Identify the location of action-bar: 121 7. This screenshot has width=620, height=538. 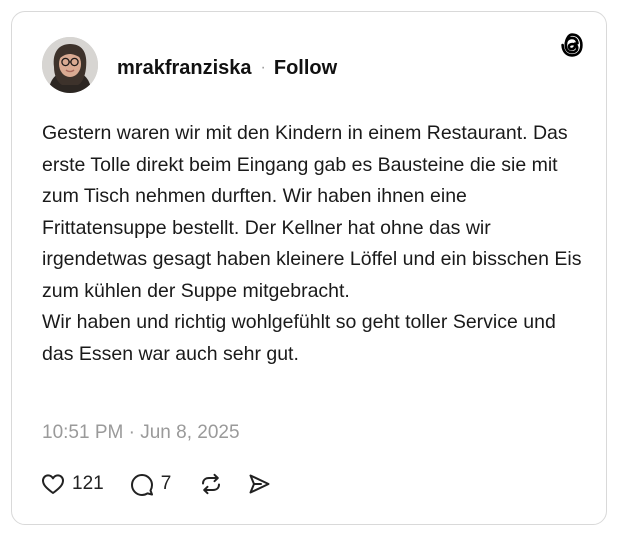
(156, 484).